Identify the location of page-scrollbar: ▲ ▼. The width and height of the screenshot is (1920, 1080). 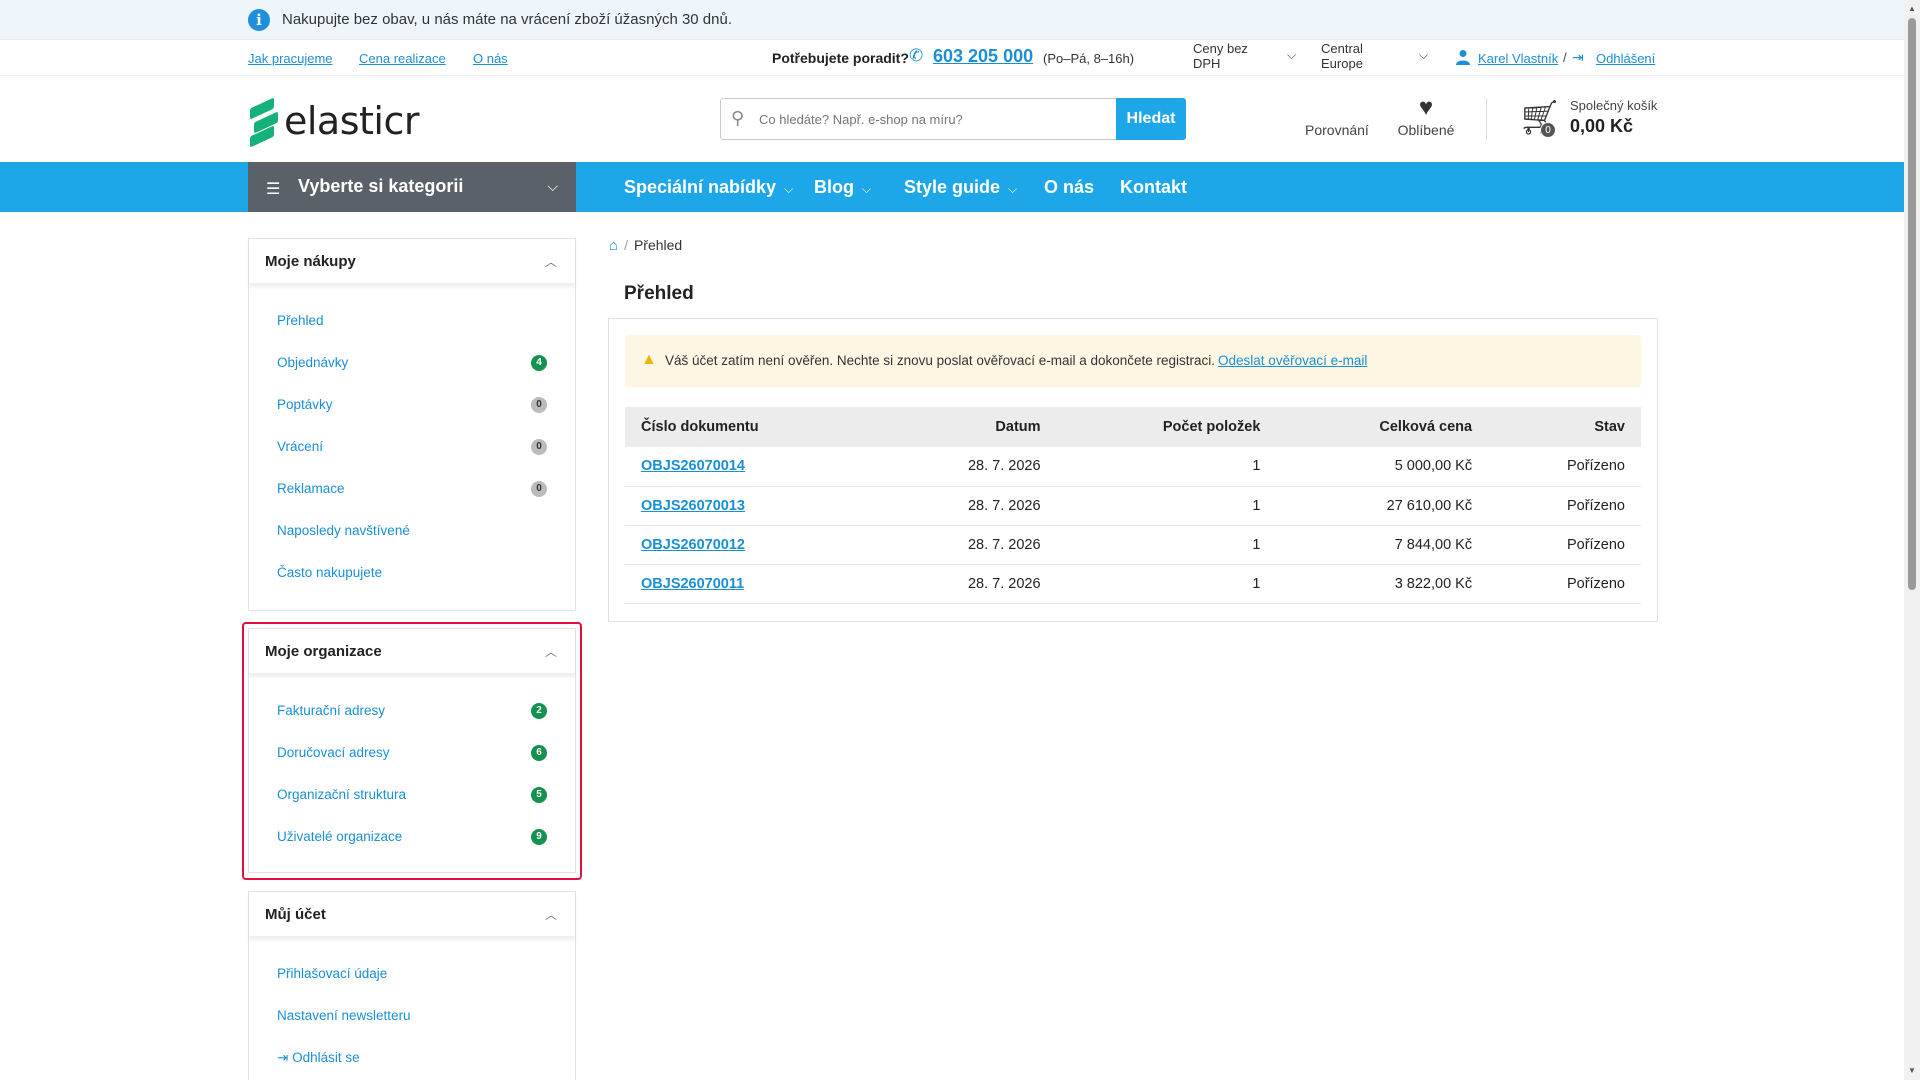
(1912, 540).